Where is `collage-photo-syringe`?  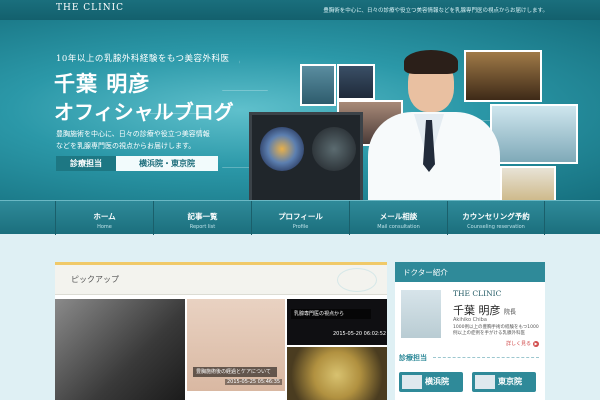 collage-photo-syringe is located at coordinates (528, 183).